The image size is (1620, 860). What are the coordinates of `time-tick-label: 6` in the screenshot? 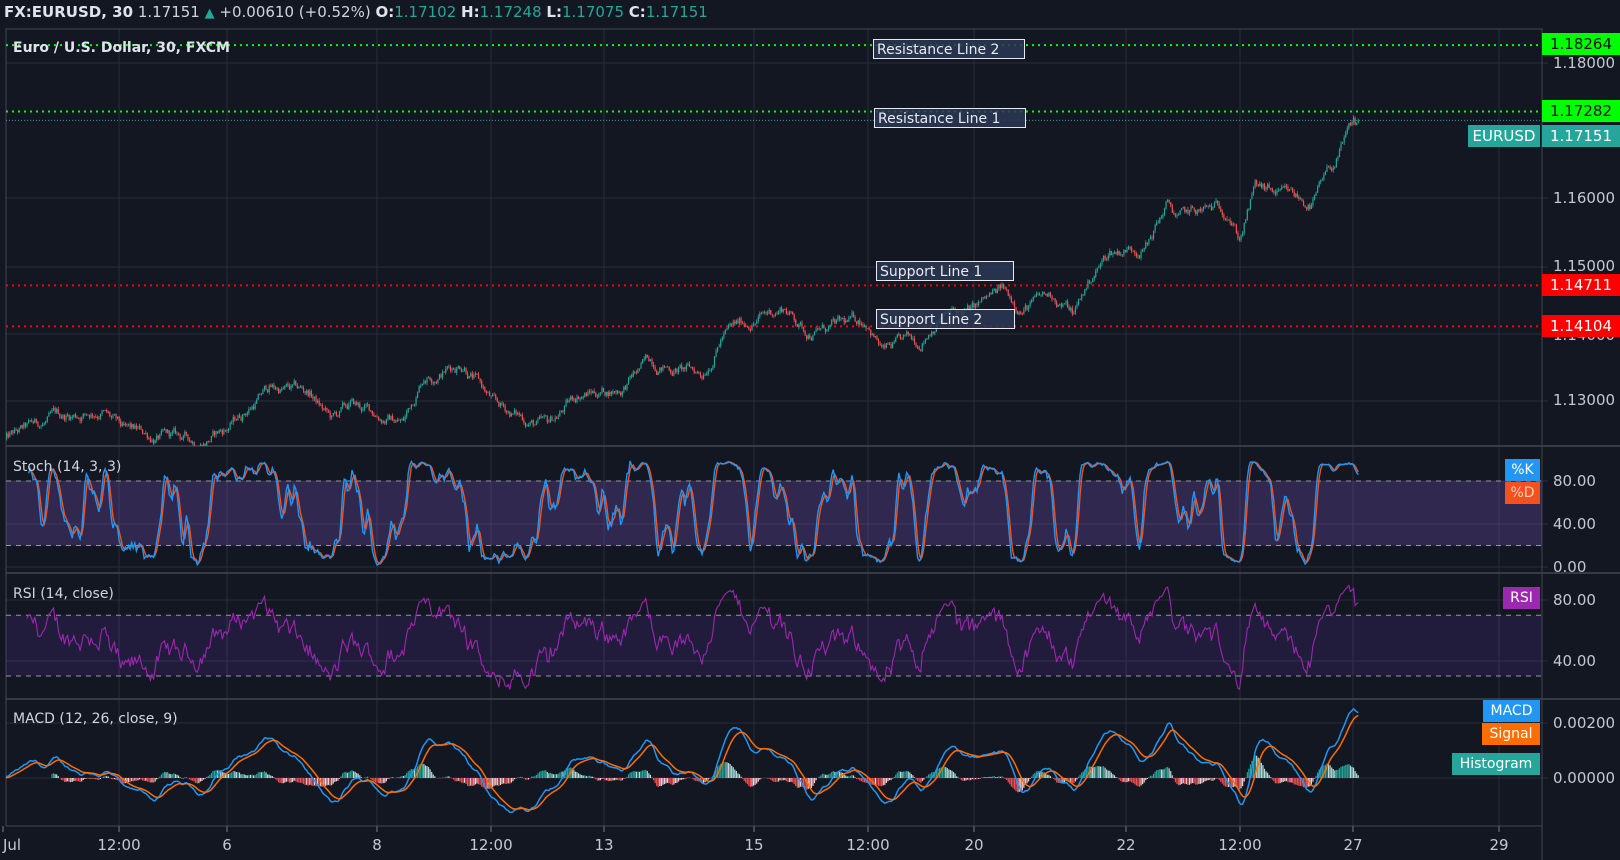 It's located at (227, 845).